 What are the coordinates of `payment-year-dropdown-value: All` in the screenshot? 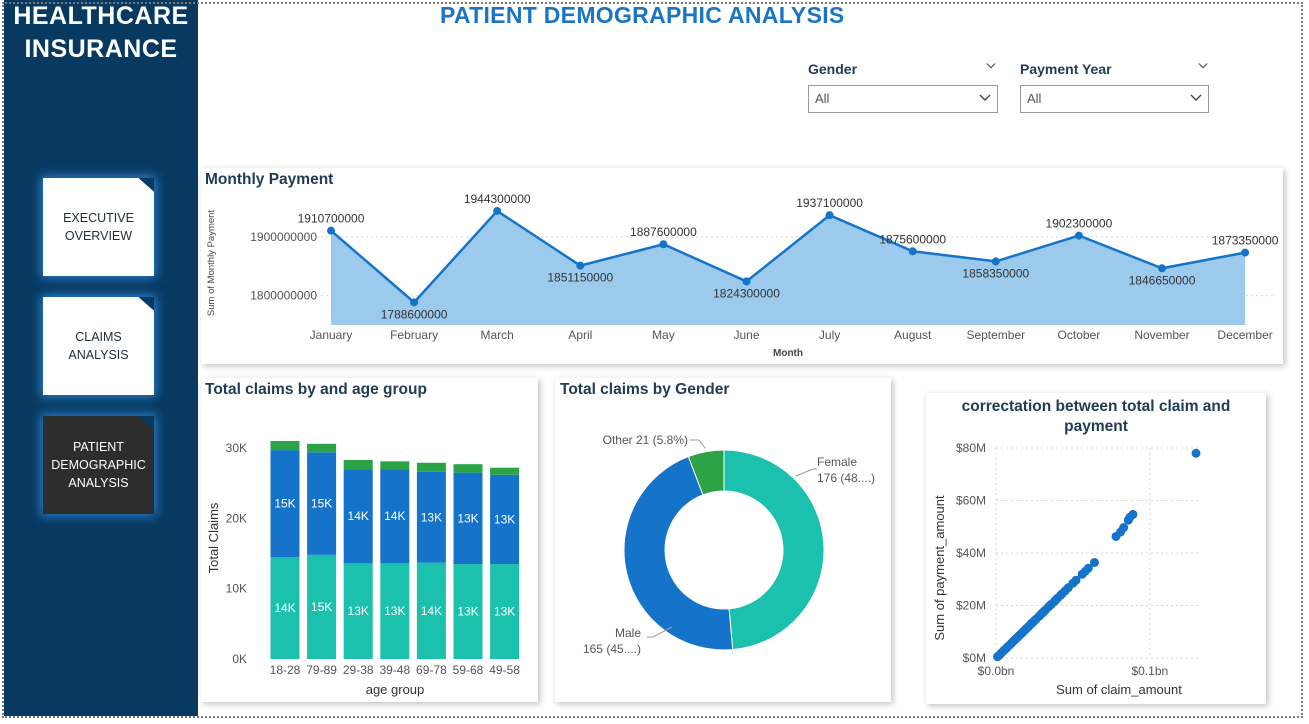 It's located at (1034, 98).